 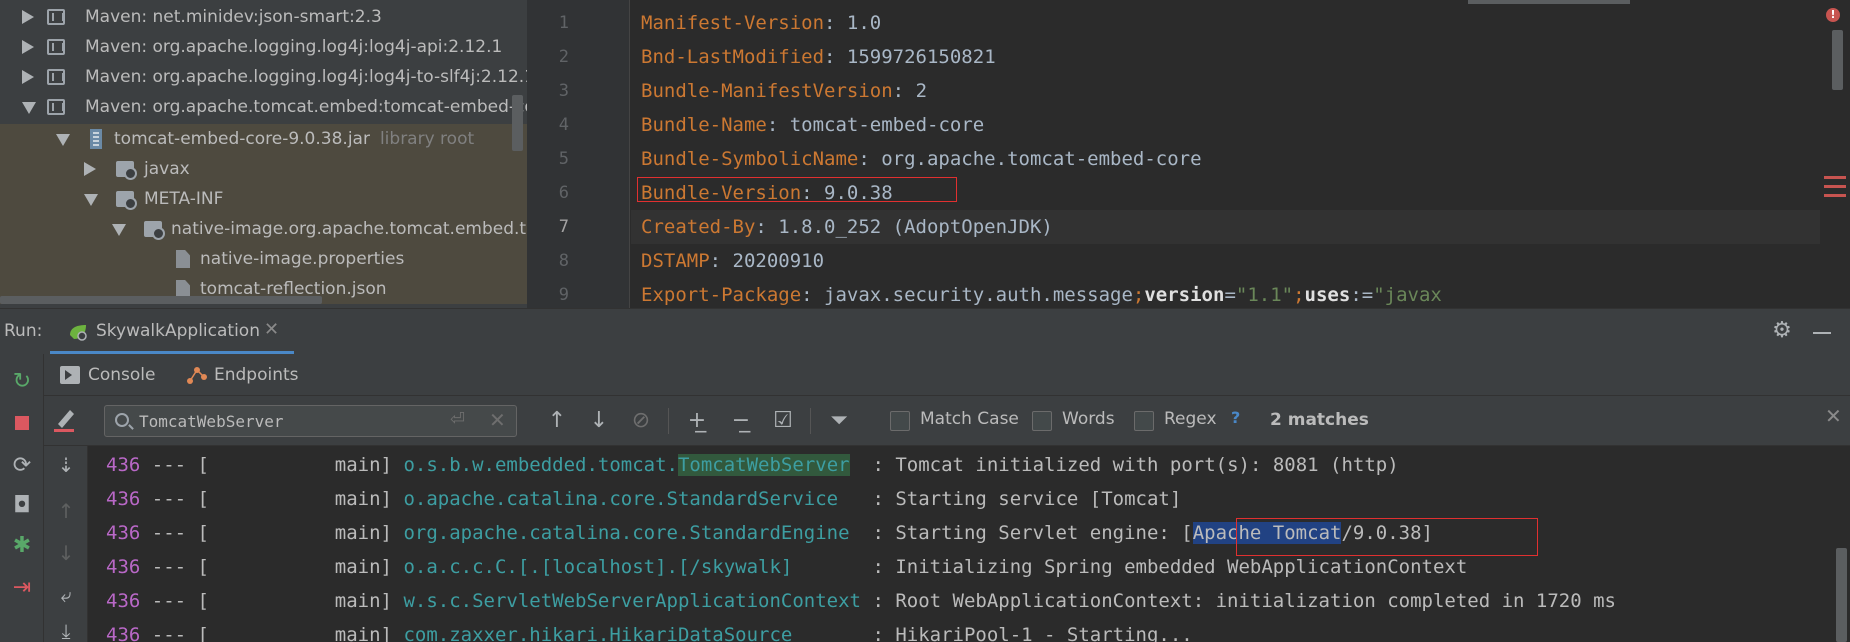 I want to click on search-field: ⏎ ✕, so click(x=310, y=421).